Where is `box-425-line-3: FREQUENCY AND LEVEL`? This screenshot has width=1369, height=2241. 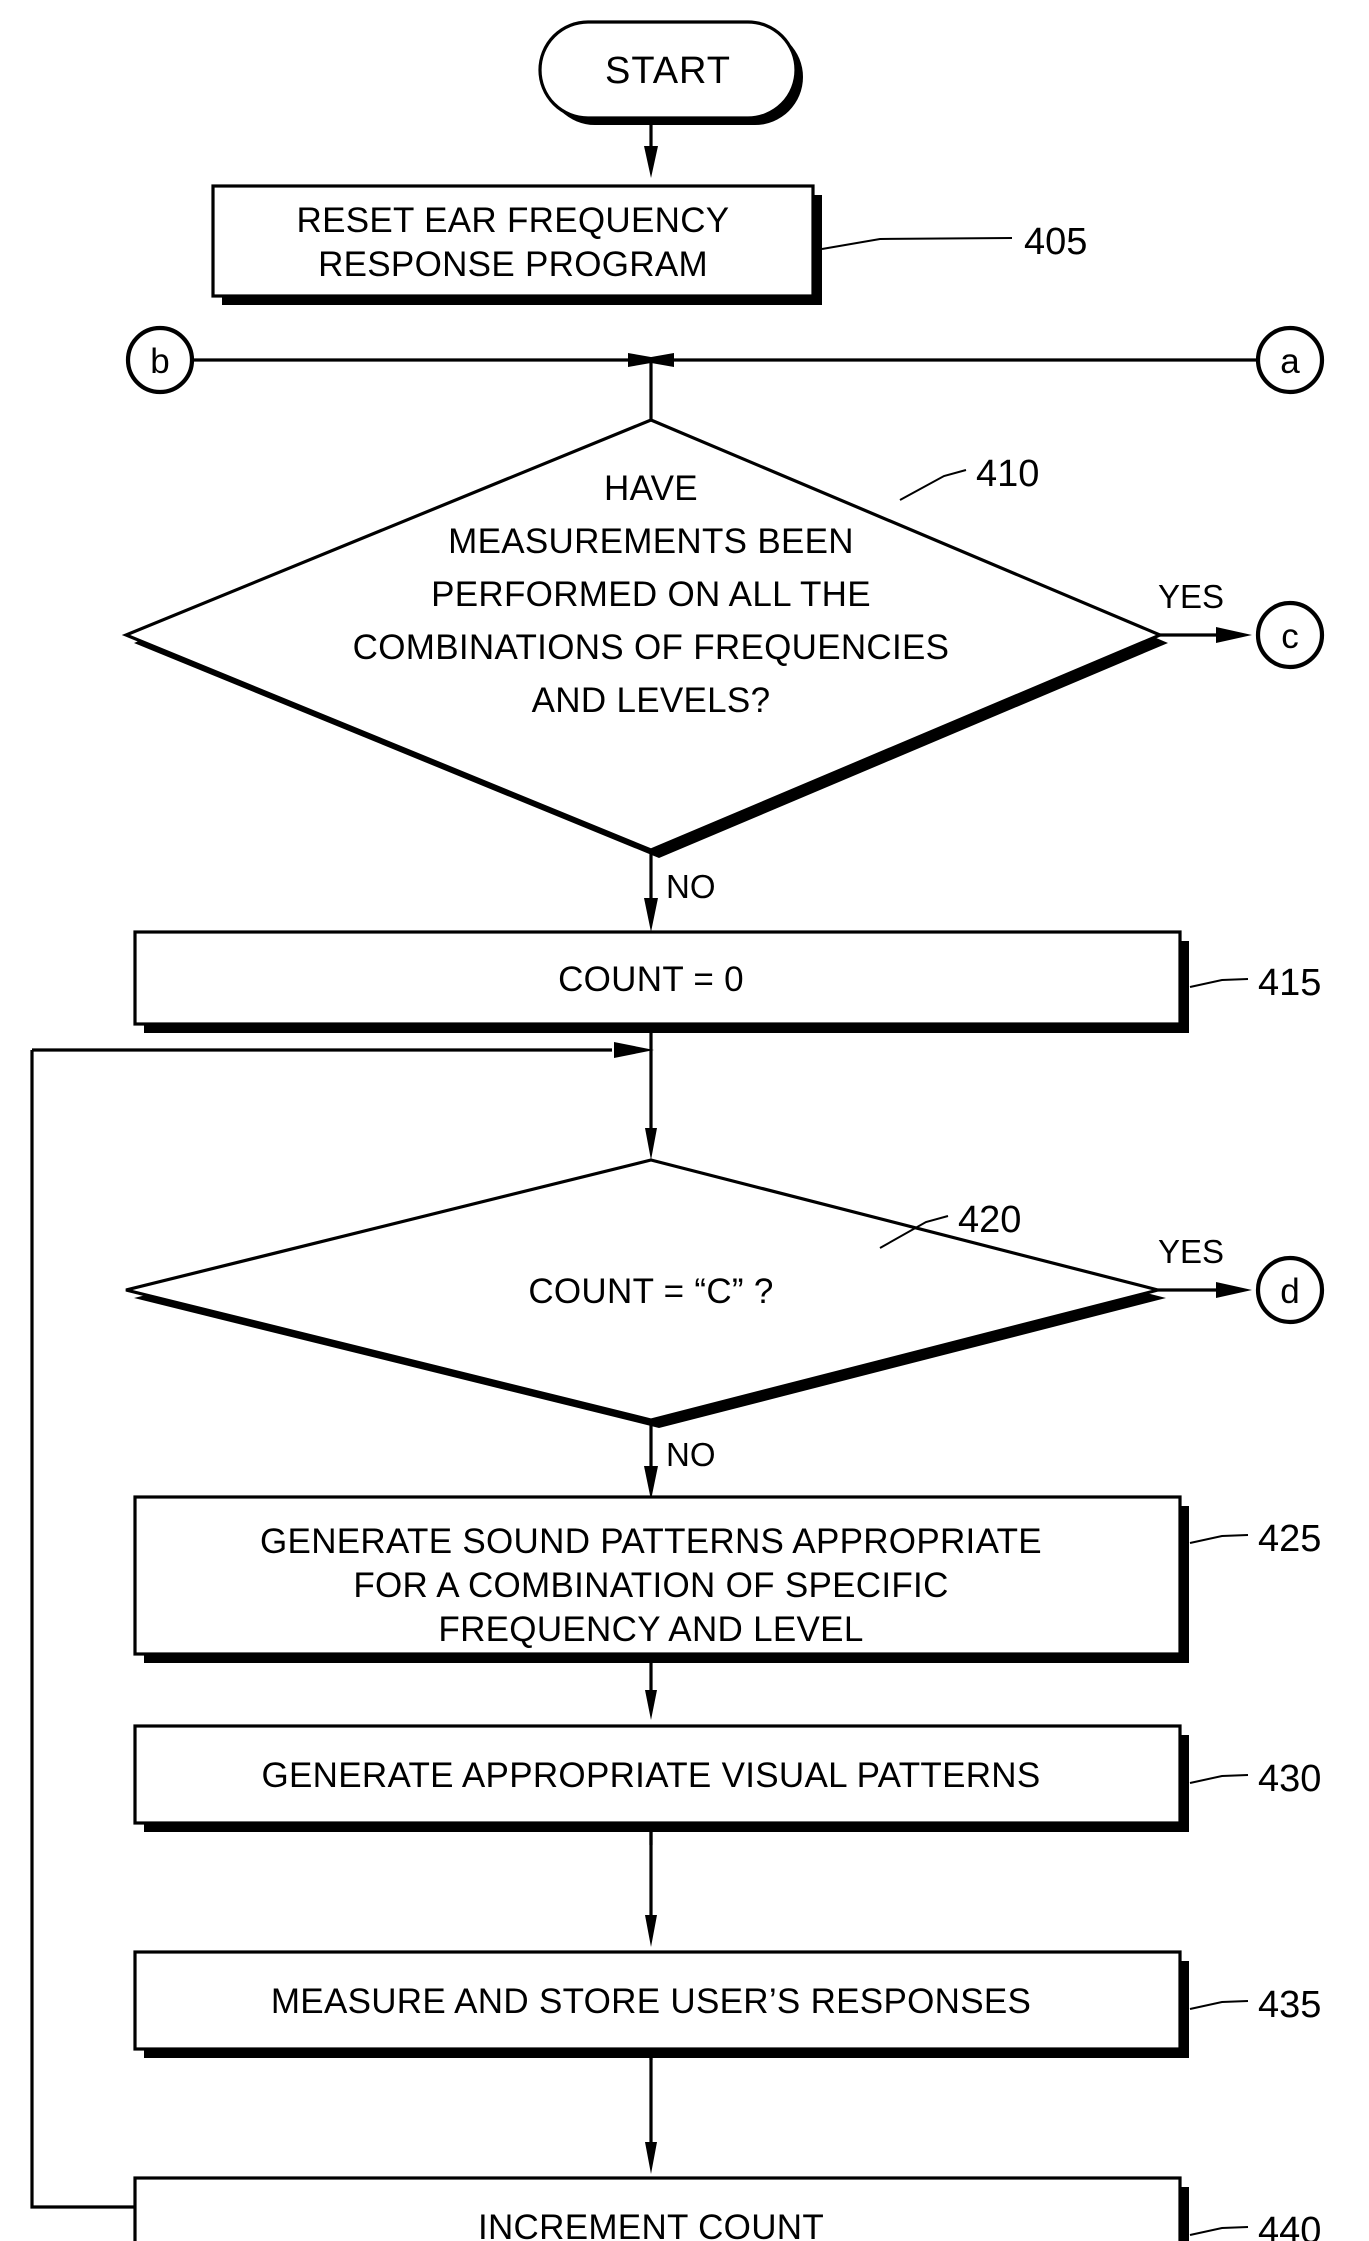
box-425-line-3: FREQUENCY AND LEVEL is located at coordinates (650, 1629).